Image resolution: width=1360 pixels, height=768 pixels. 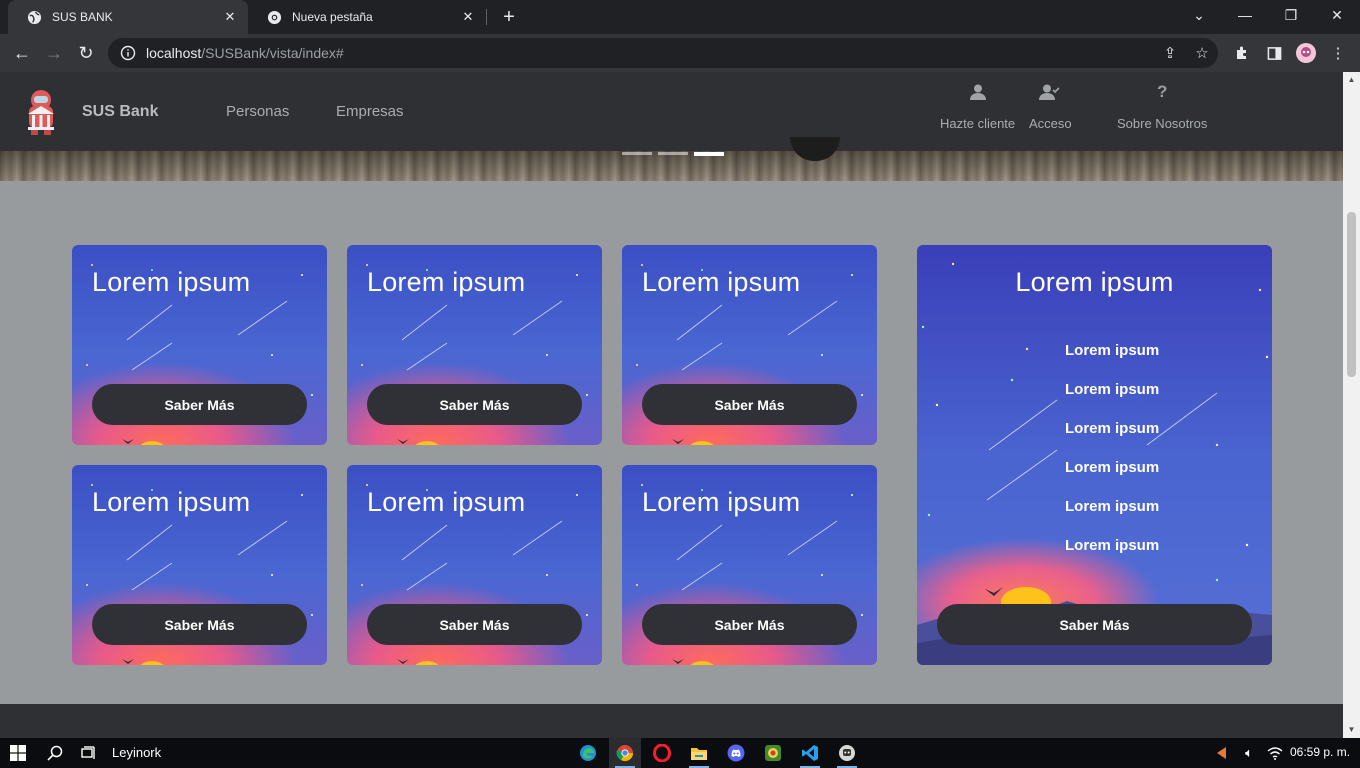 What do you see at coordinates (736, 753) in the screenshot?
I see `discord-icon` at bounding box center [736, 753].